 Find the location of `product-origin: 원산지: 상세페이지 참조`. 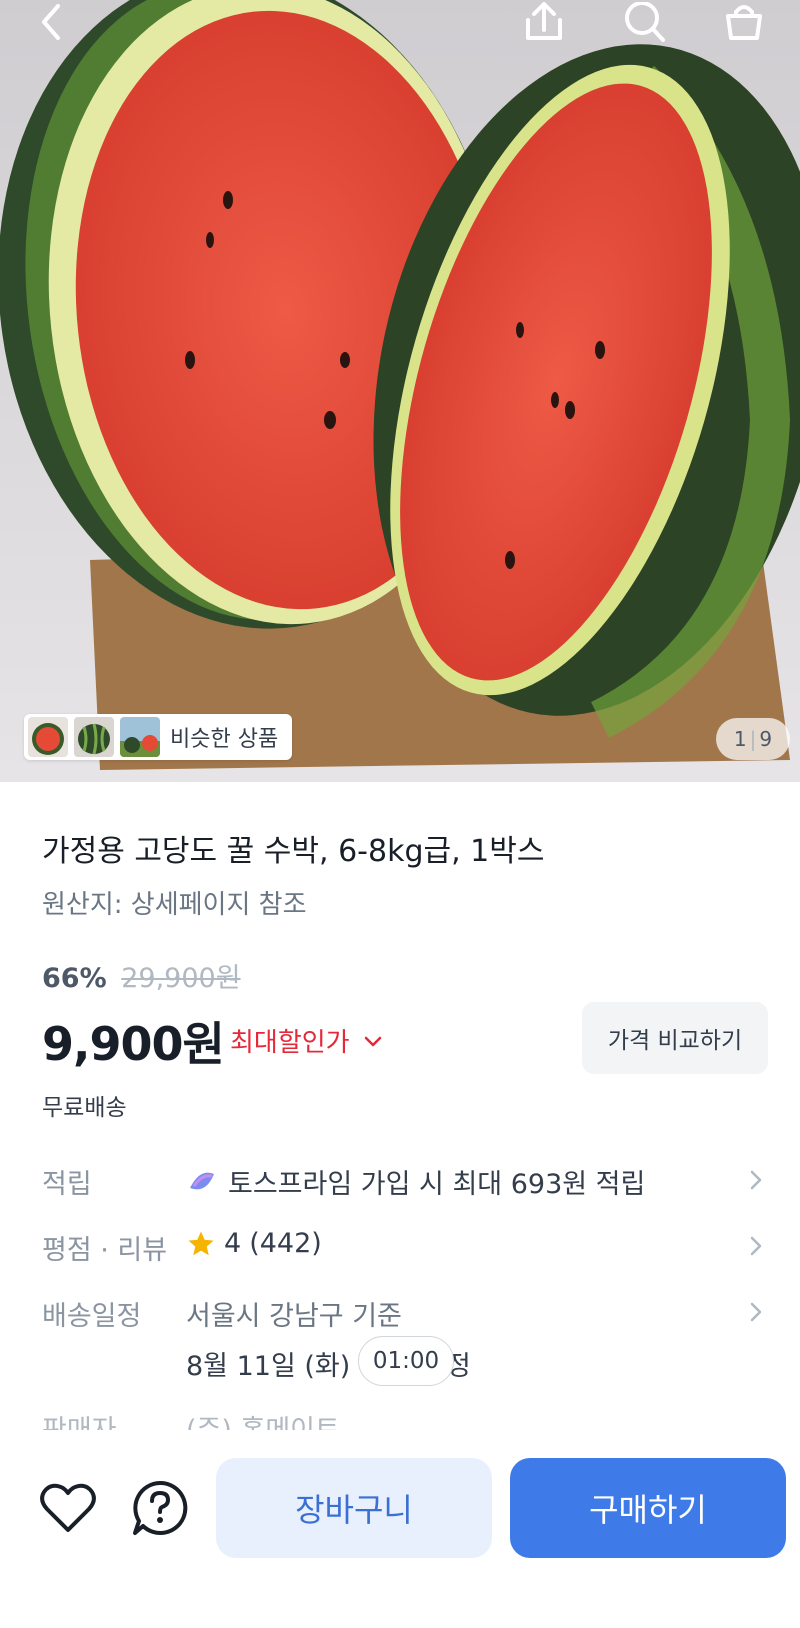

product-origin: 원산지: 상세페이지 참조 is located at coordinates (174, 905).